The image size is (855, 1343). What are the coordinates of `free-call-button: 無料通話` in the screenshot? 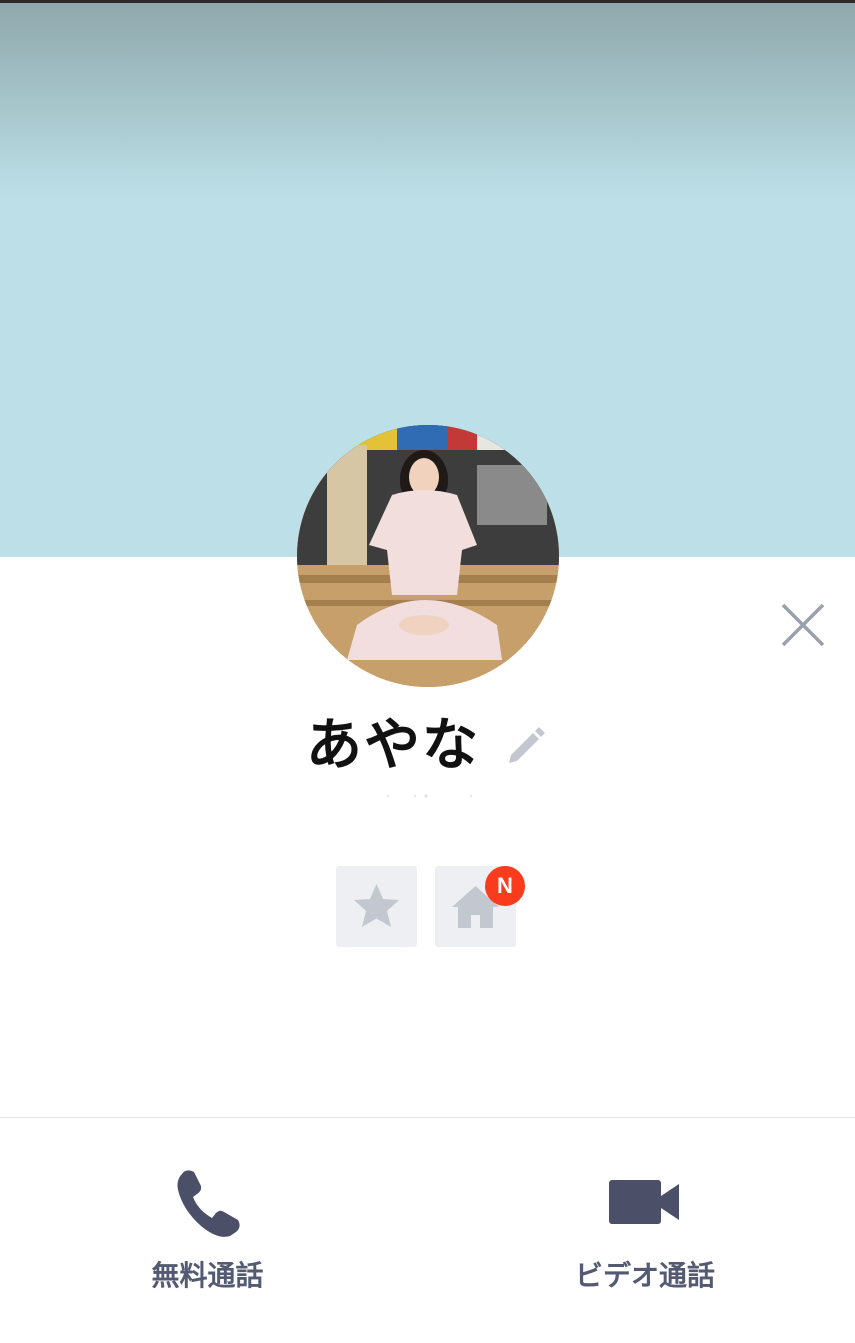 It's located at (207, 1235).